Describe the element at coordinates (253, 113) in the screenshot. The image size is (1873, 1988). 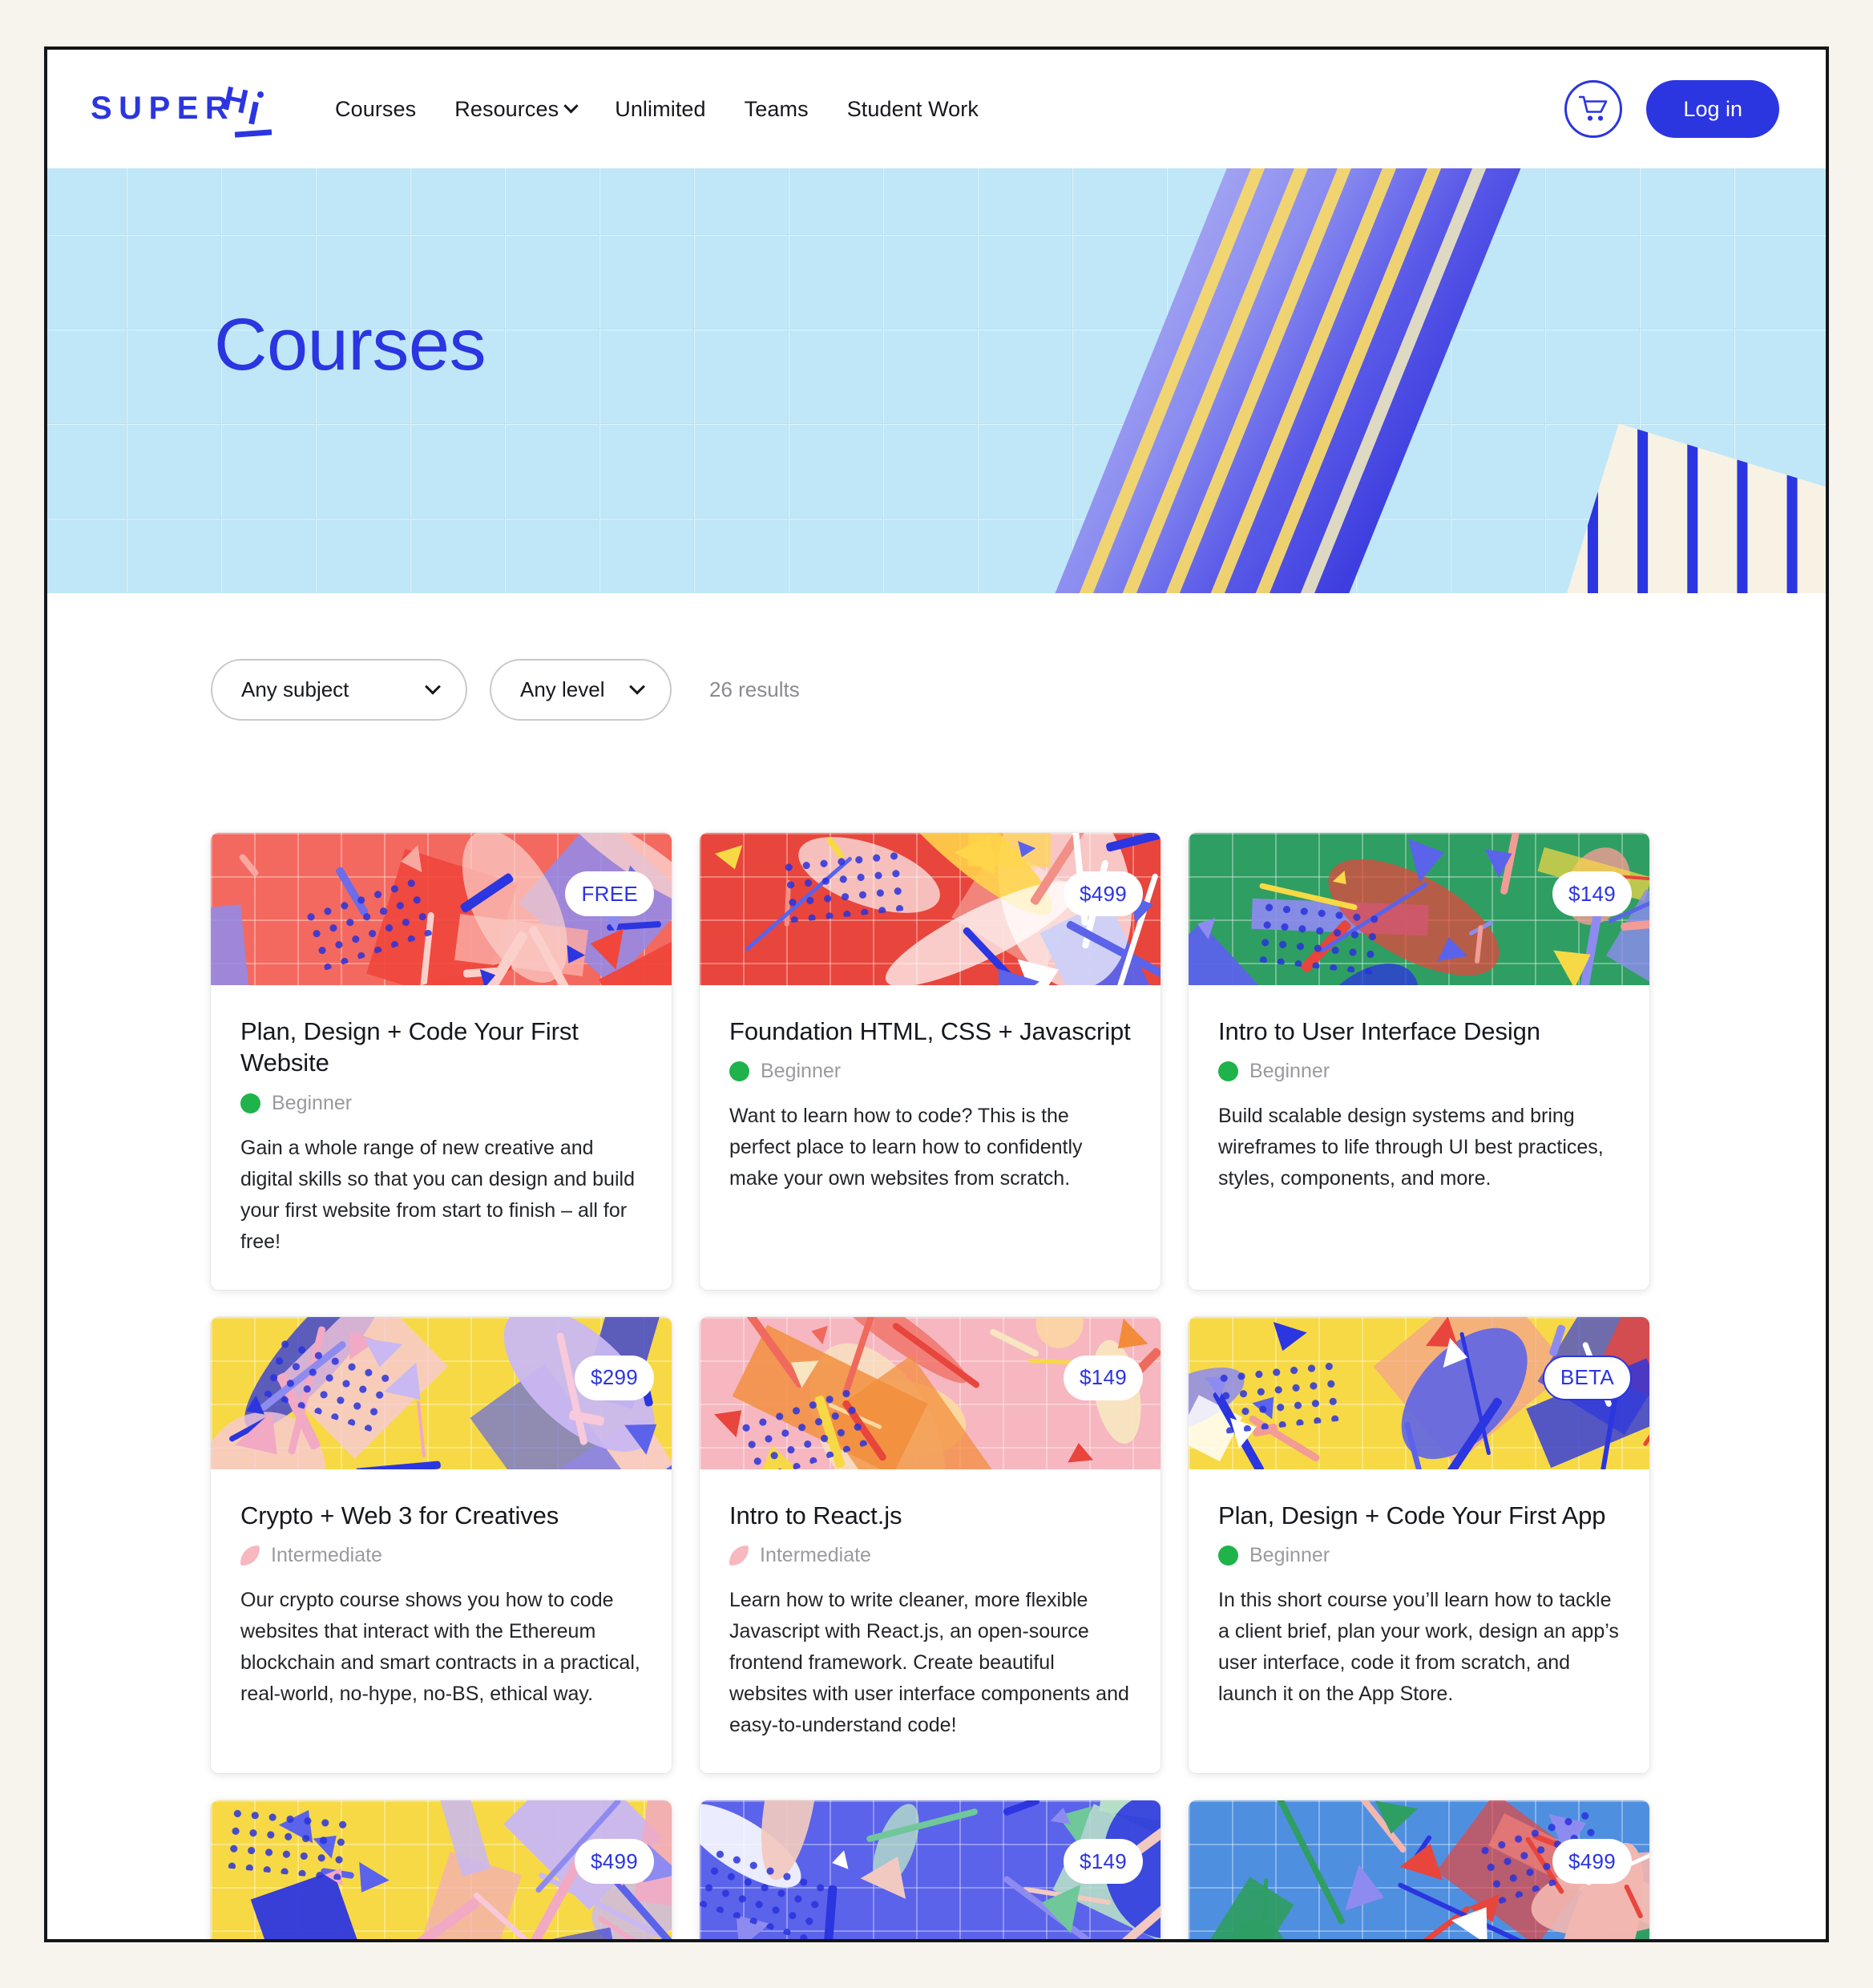
I see `logo-i-stem` at that location.